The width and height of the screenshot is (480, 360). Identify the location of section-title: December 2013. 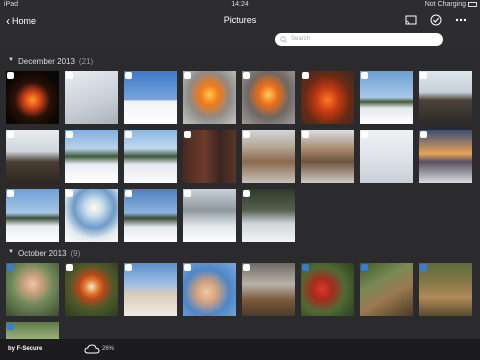
(46, 61).